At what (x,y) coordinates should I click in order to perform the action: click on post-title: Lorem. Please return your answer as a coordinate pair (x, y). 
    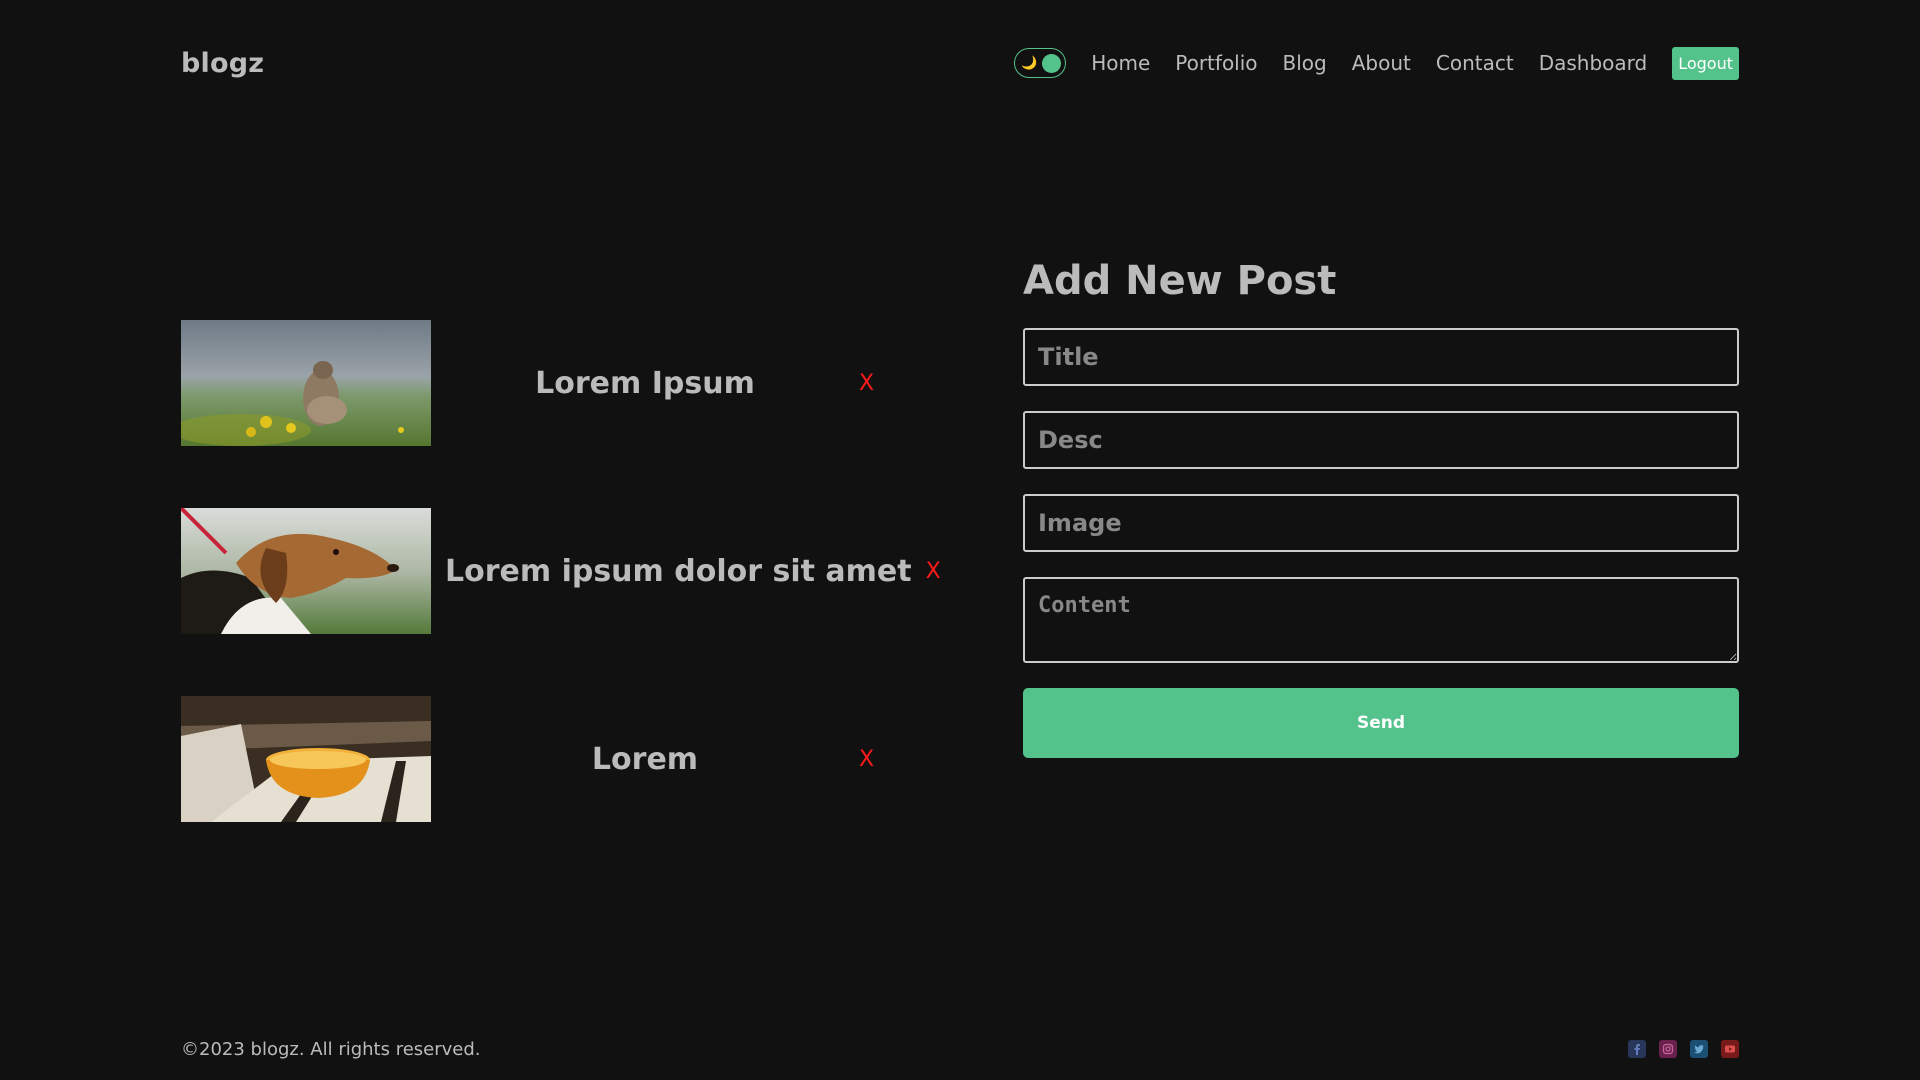
    Looking at the image, I should click on (645, 759).